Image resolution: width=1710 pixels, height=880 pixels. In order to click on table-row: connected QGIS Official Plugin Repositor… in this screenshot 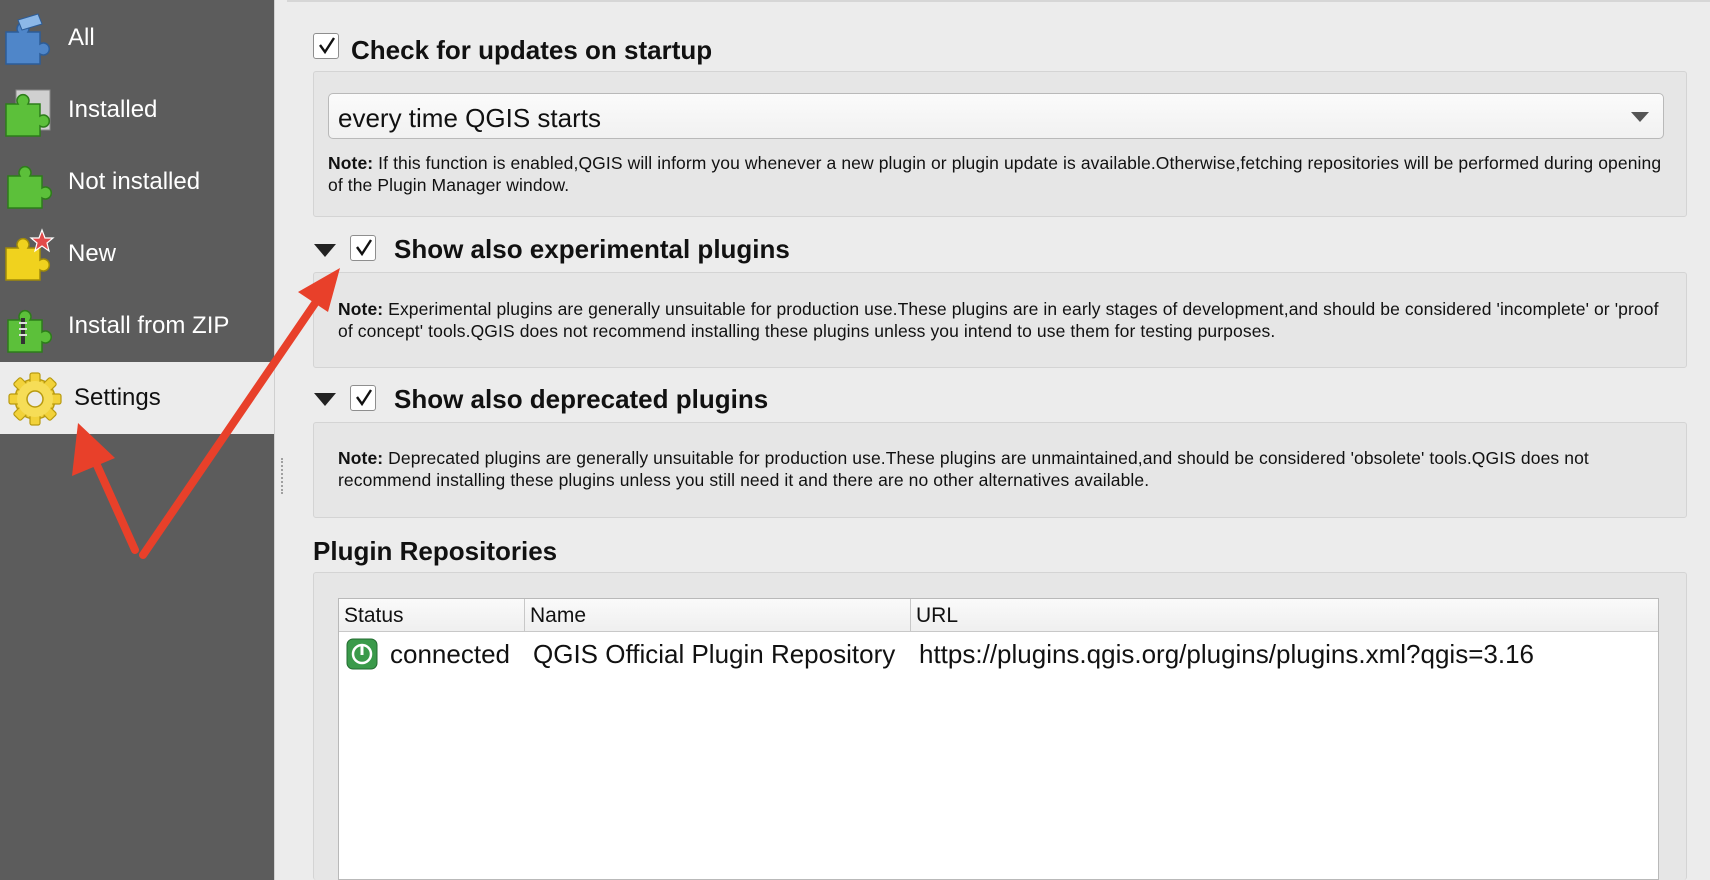, I will do `click(998, 654)`.